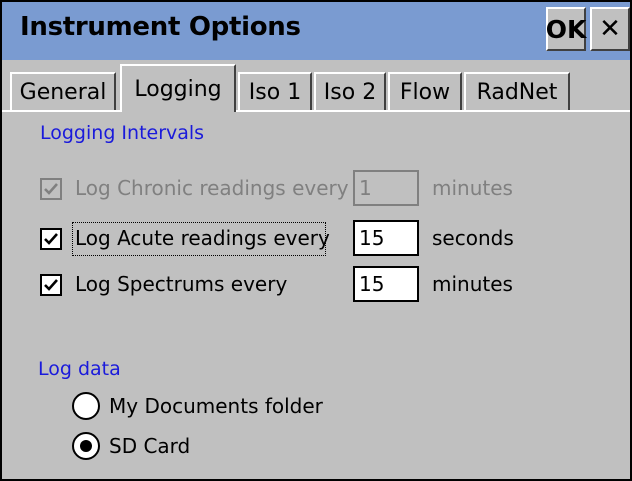  Describe the element at coordinates (472, 284) in the screenshot. I see `log-spectrums-unit: minutes` at that location.